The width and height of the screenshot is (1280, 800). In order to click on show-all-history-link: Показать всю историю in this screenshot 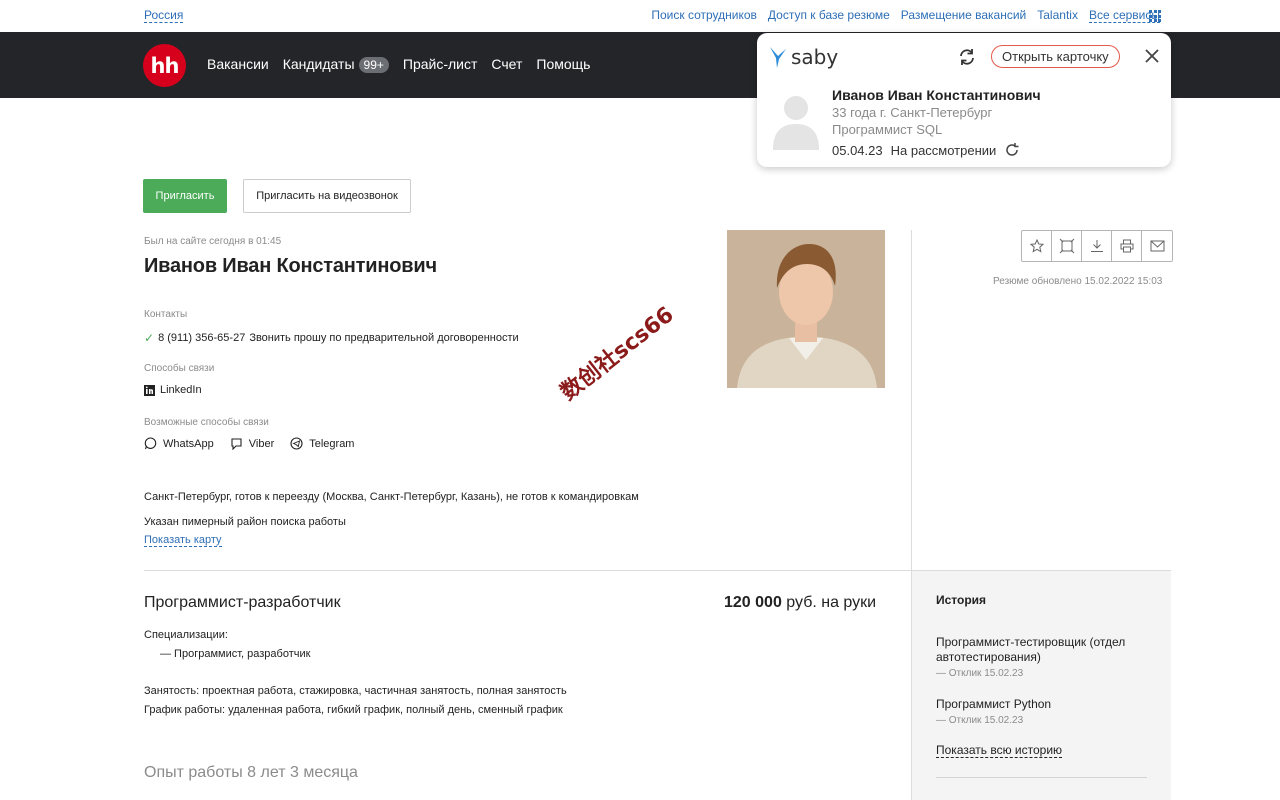, I will do `click(999, 751)`.